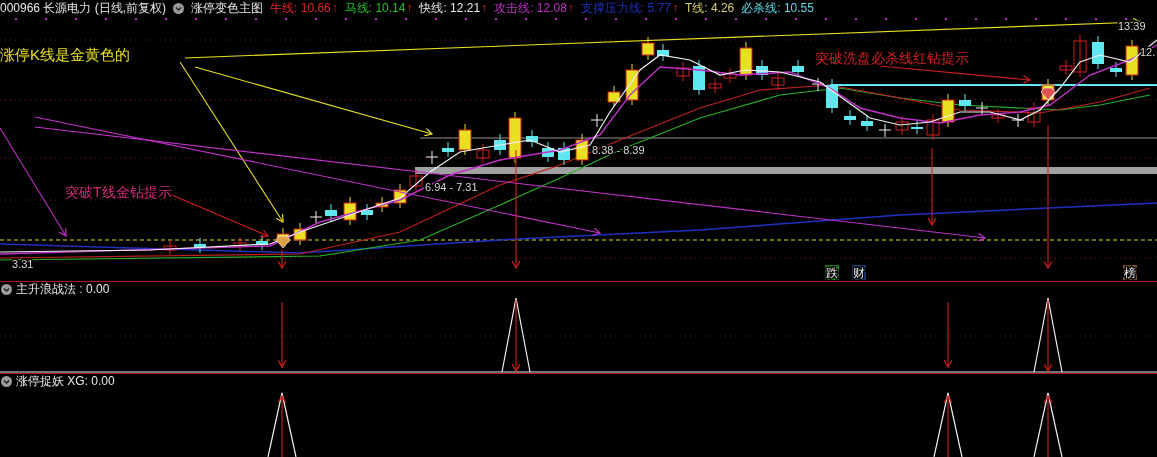 The width and height of the screenshot is (1157, 457). I want to click on price-label: 3.31, so click(23, 264).